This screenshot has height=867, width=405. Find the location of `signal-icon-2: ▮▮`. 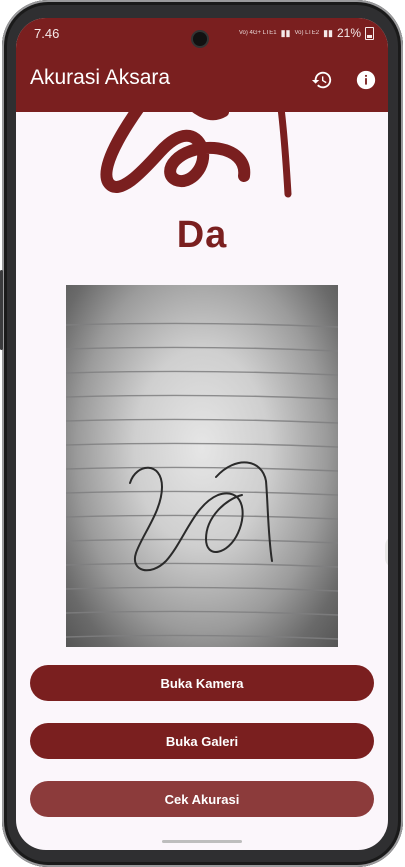

signal-icon-2: ▮▮ is located at coordinates (328, 32).